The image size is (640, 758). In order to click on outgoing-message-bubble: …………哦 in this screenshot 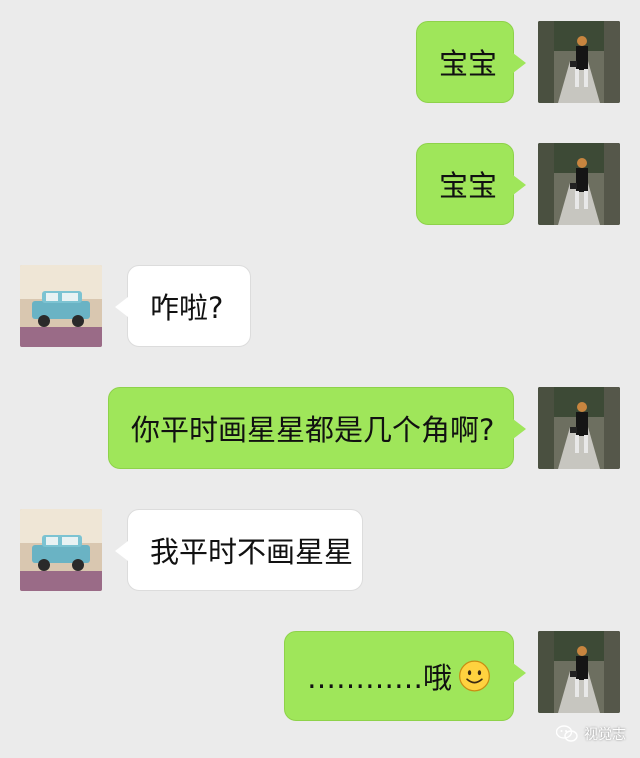, I will do `click(405, 676)`.